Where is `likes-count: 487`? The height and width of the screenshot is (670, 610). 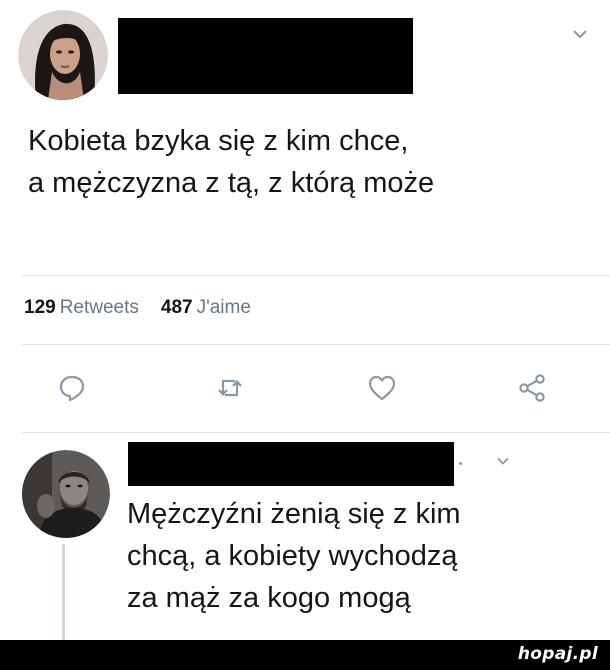 likes-count: 487 is located at coordinates (177, 307).